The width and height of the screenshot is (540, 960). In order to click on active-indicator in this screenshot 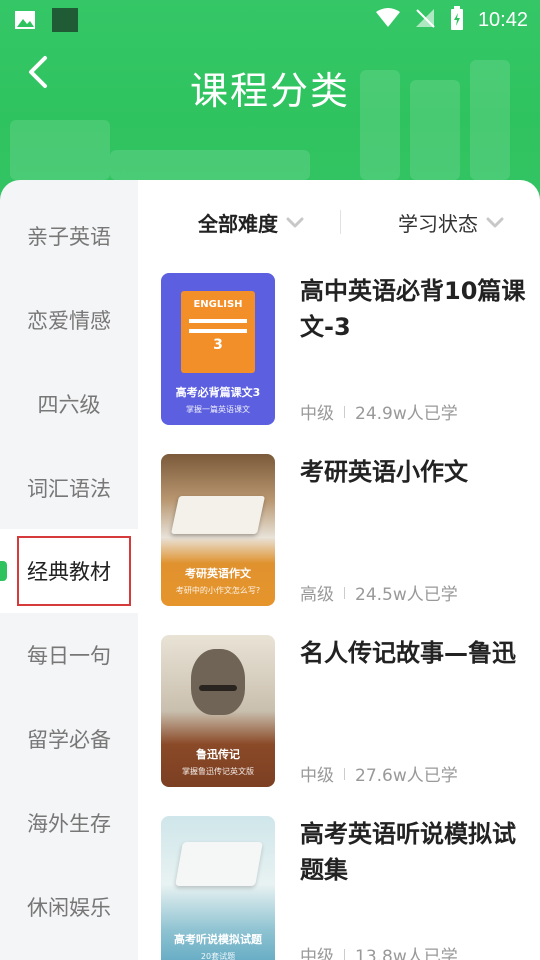, I will do `click(3, 571)`.